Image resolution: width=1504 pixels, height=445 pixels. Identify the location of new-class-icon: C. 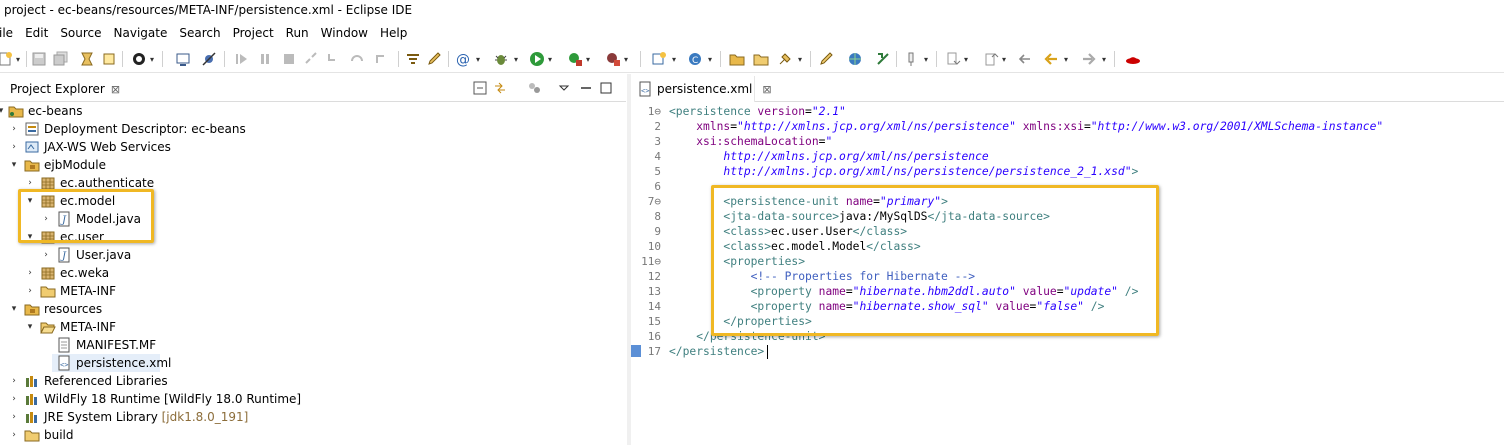
(695, 59).